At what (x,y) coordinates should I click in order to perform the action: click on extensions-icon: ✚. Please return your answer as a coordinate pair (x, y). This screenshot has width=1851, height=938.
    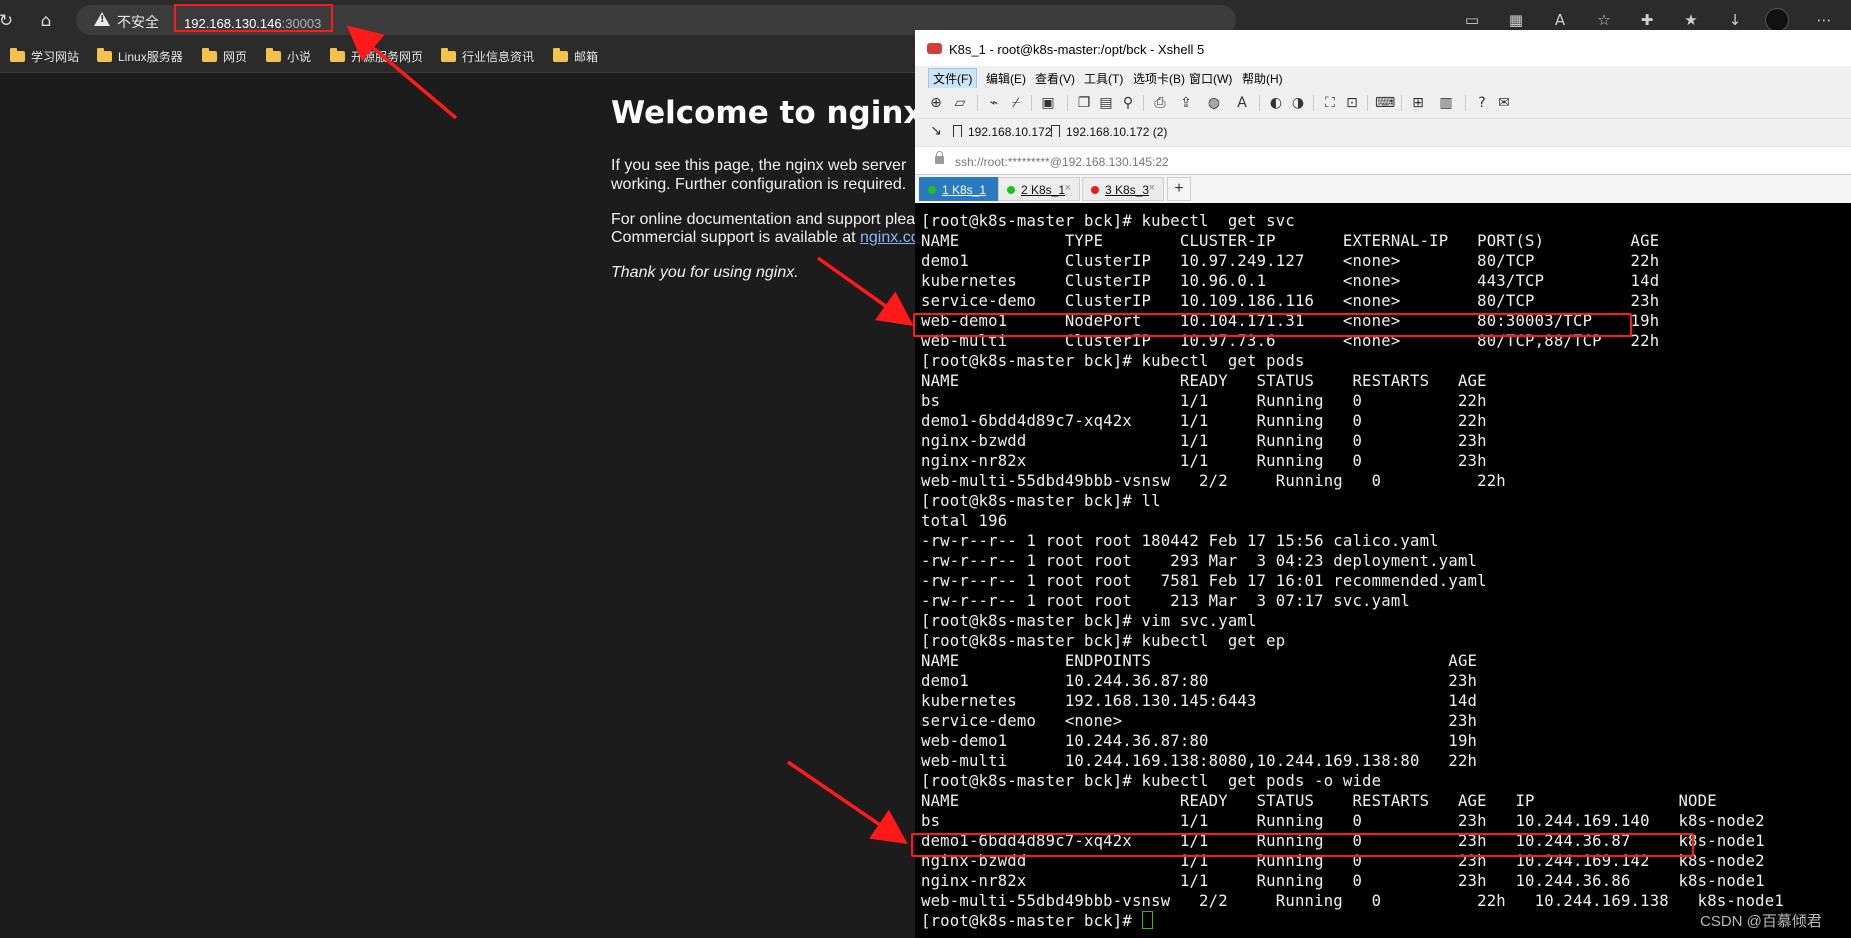
    Looking at the image, I should click on (1647, 20).